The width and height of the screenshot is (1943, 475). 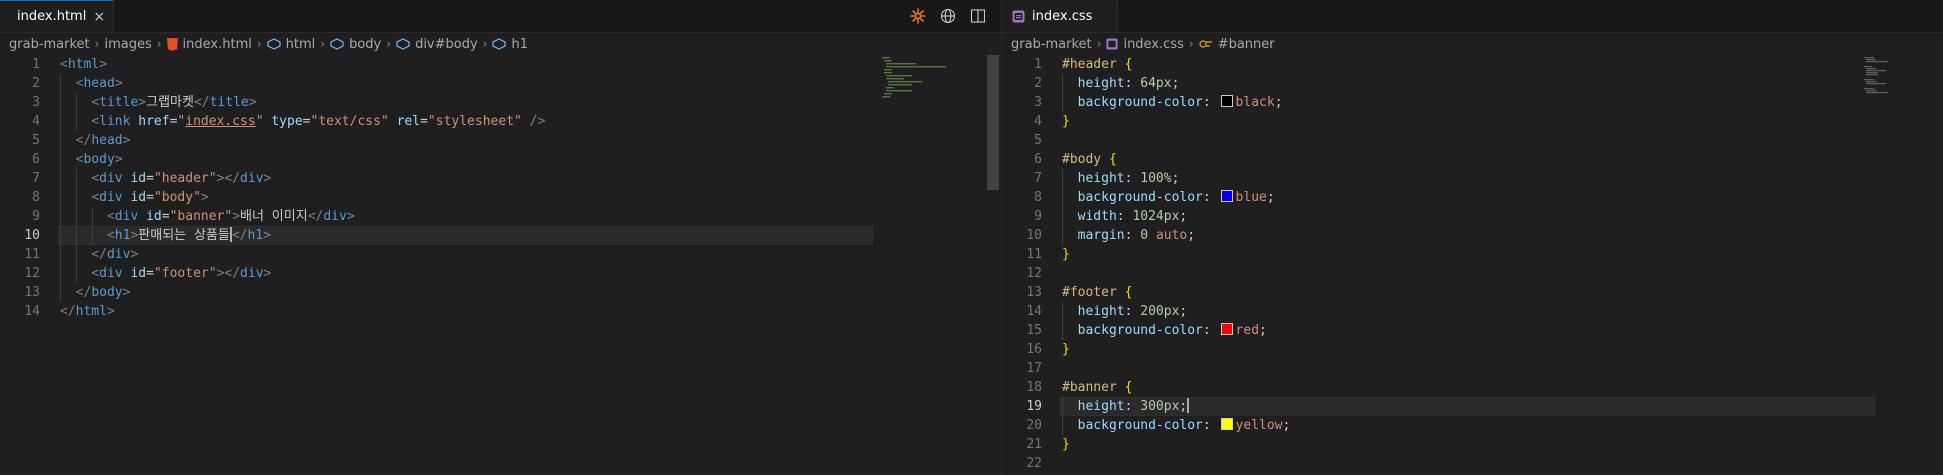 What do you see at coordinates (1226, 196) in the screenshot?
I see `color-swatch-blue` at bounding box center [1226, 196].